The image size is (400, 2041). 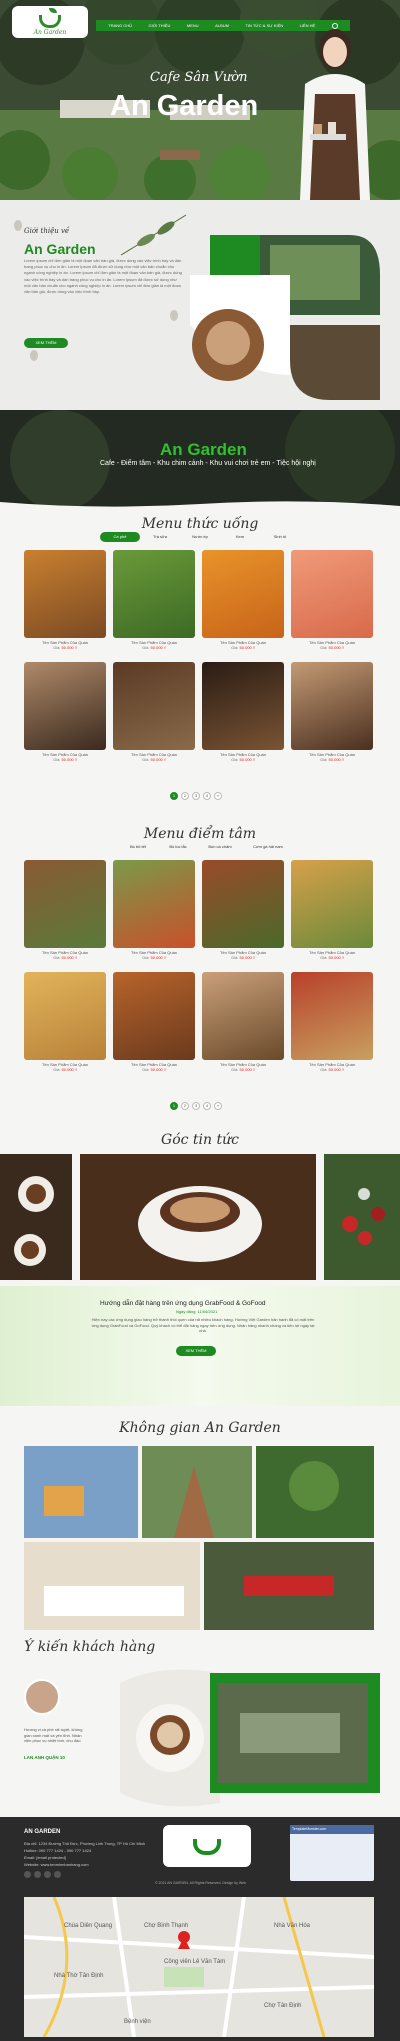 I want to click on tab-juice: Nước ép, so click(x=200, y=537).